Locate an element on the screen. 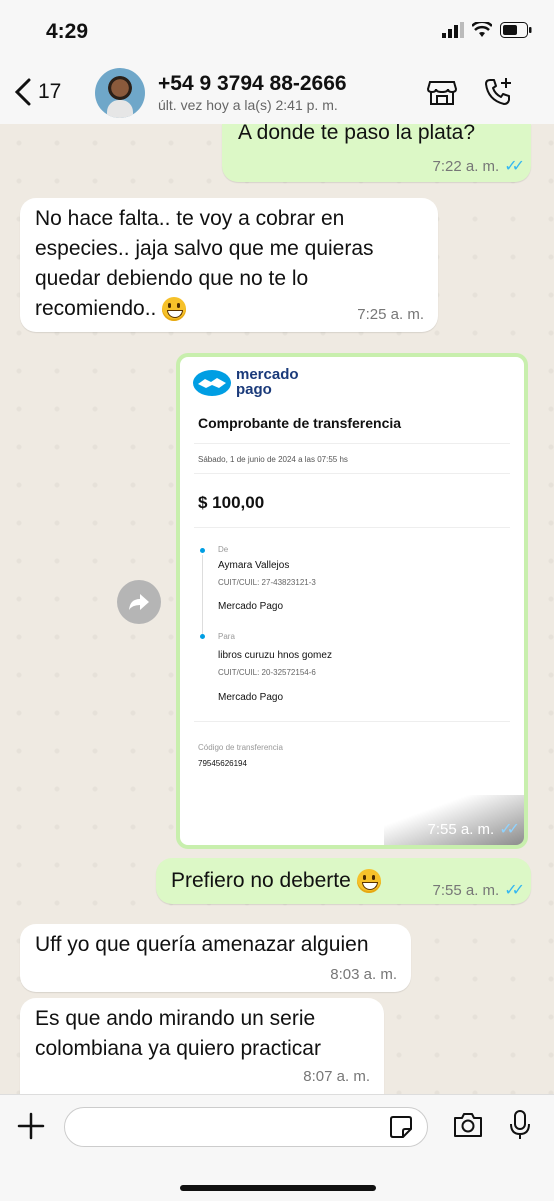 The width and height of the screenshot is (554, 1201). message-bubble-outgoing: A donde te paso la plata? 7:22 a. m. ✓✓ is located at coordinates (376, 153).